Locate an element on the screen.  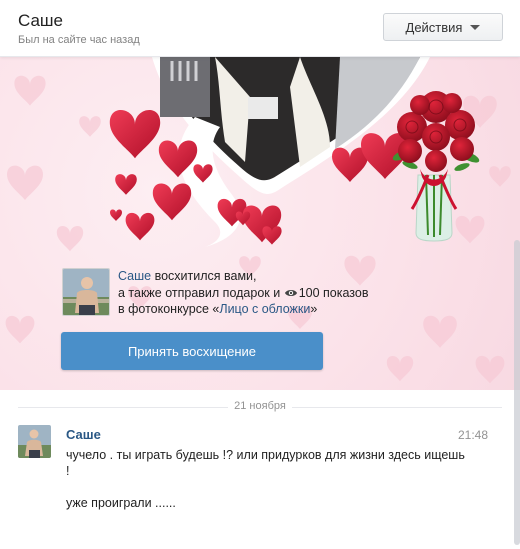
actions-label: Действия is located at coordinates (434, 27).